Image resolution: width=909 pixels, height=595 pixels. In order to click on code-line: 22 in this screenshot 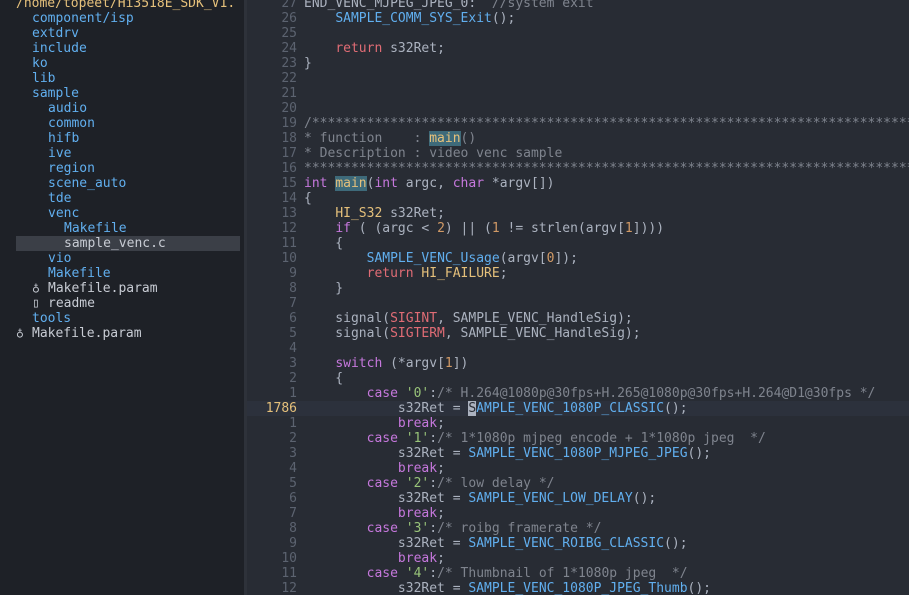, I will do `click(578, 78)`.